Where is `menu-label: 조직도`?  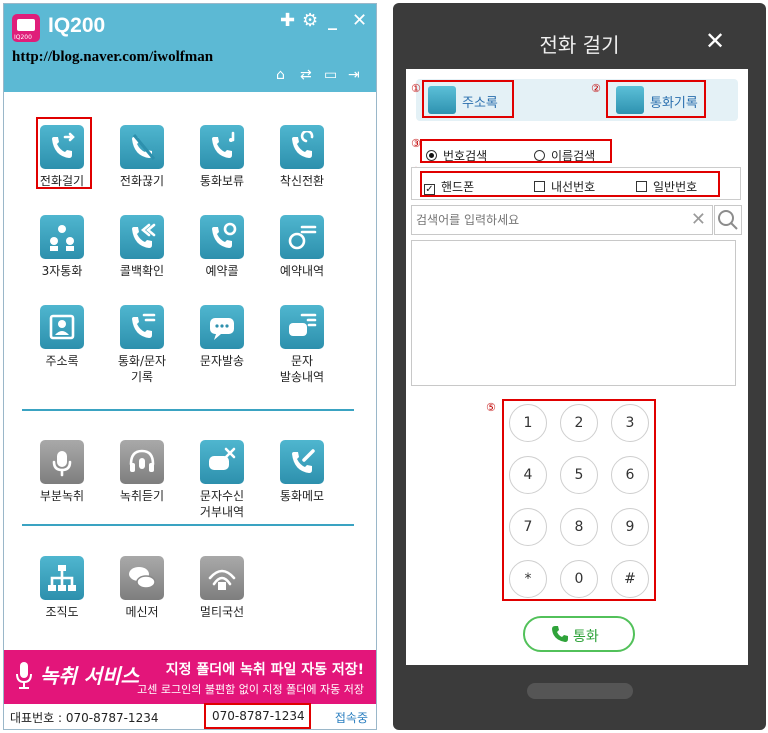
menu-label: 조직도 is located at coordinates (62, 612).